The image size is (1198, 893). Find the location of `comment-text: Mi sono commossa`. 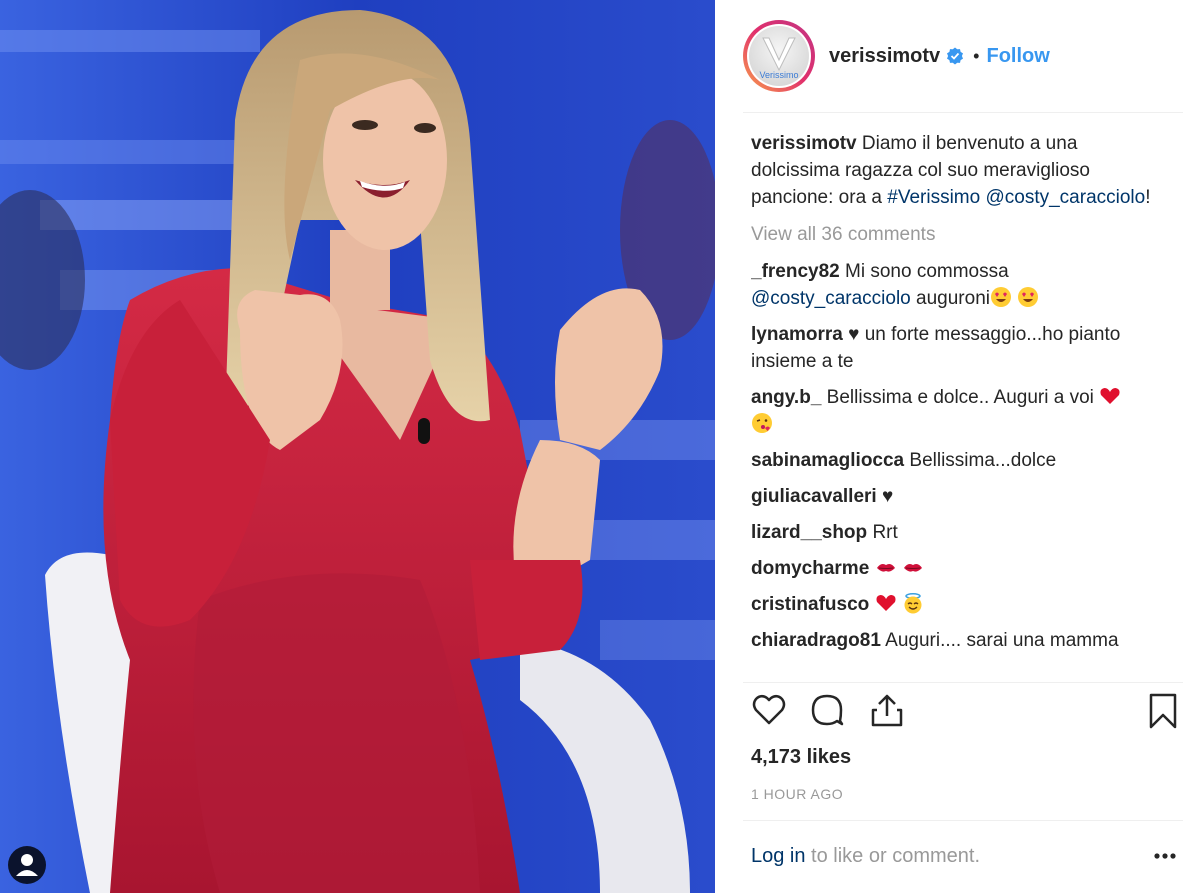

comment-text: Mi sono commossa is located at coordinates (927, 271).